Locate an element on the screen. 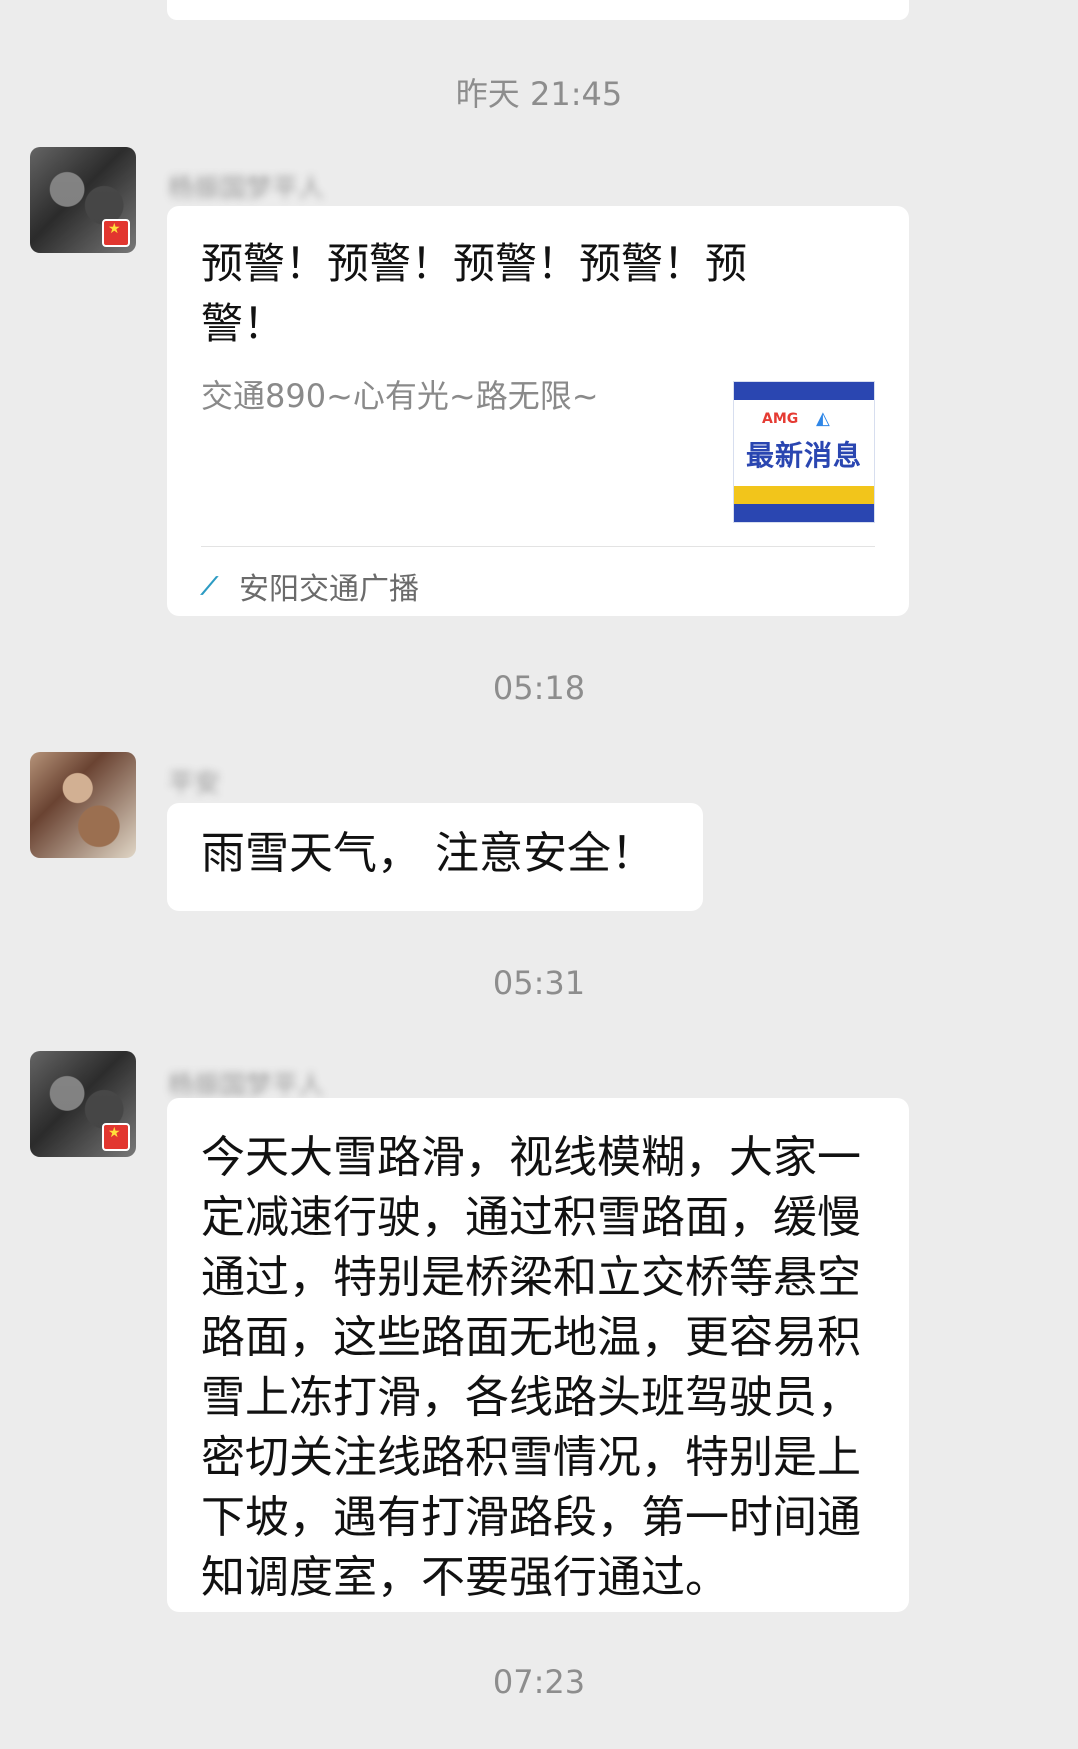  message-bubble: 雨雪天气， 注意安全！ is located at coordinates (435, 857).